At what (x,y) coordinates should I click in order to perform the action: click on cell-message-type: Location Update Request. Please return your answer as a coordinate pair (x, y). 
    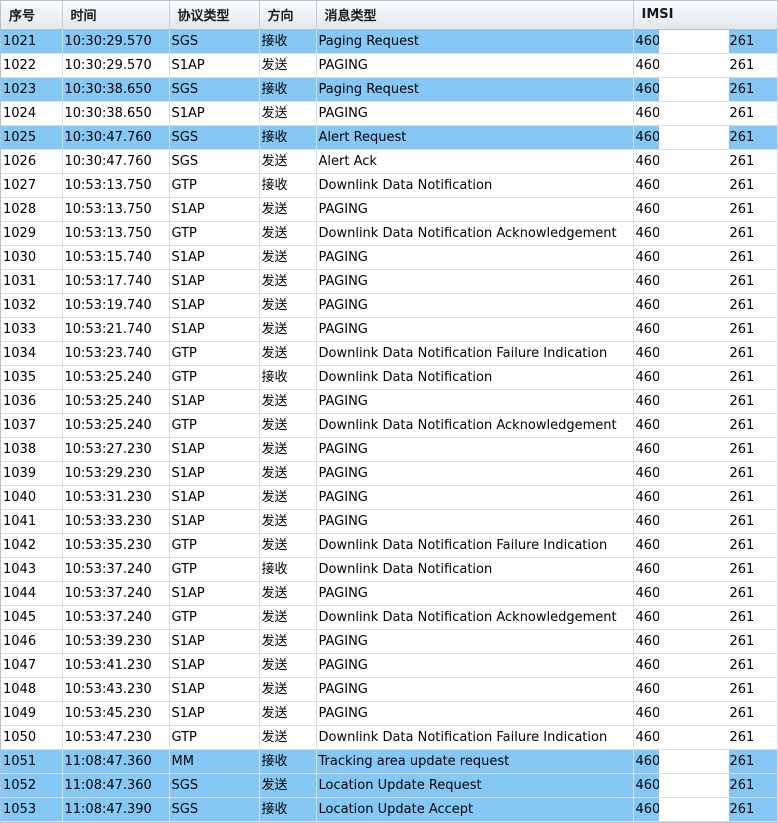
    Looking at the image, I should click on (475, 785).